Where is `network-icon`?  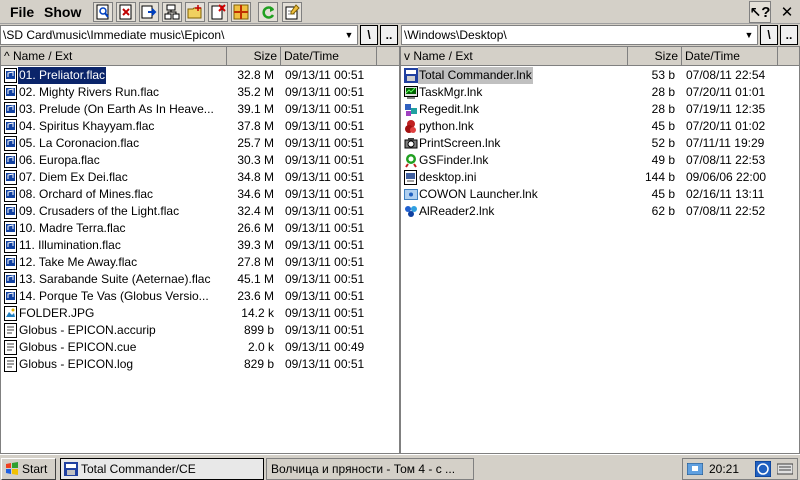
network-icon is located at coordinates (695, 469).